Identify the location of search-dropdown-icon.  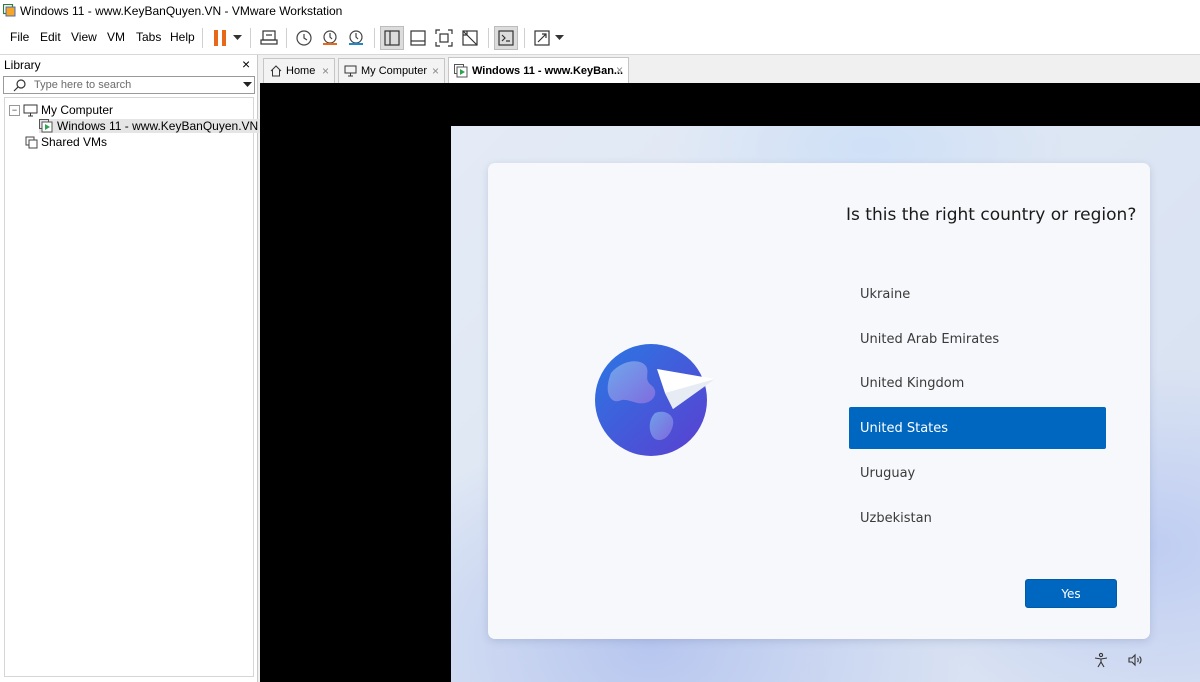
(247, 85).